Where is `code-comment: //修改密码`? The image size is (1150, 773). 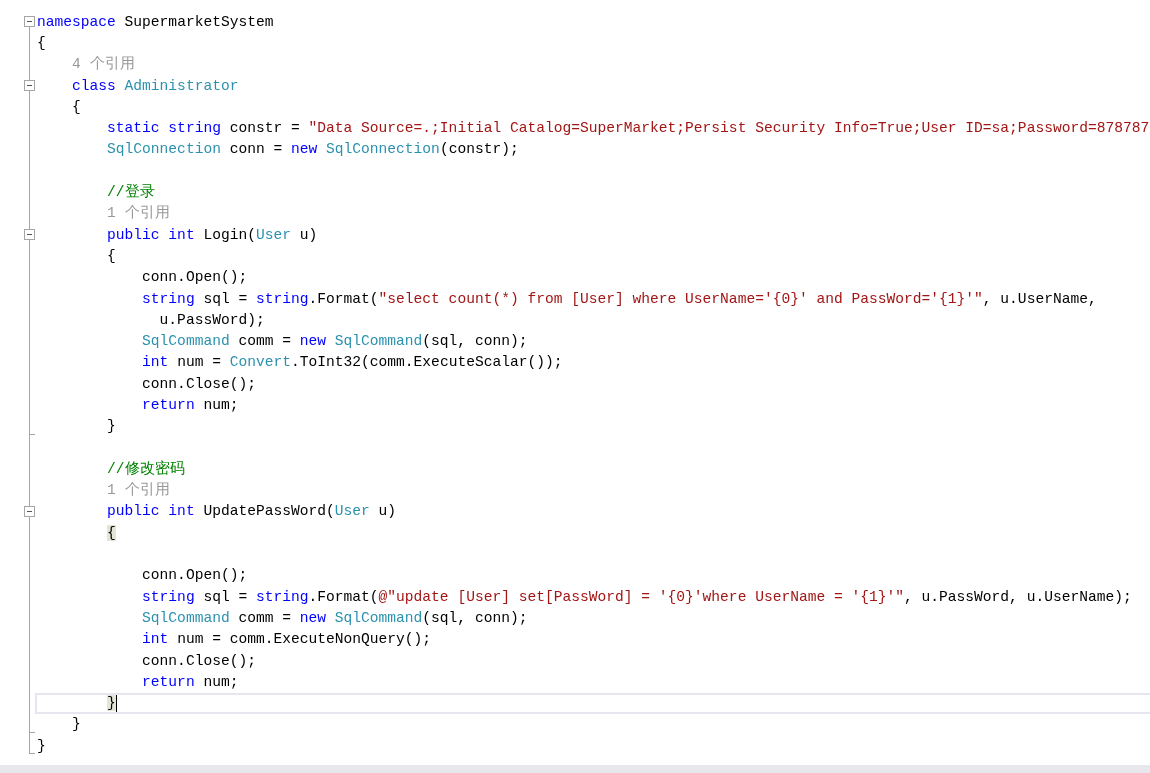 code-comment: //修改密码 is located at coordinates (145, 469).